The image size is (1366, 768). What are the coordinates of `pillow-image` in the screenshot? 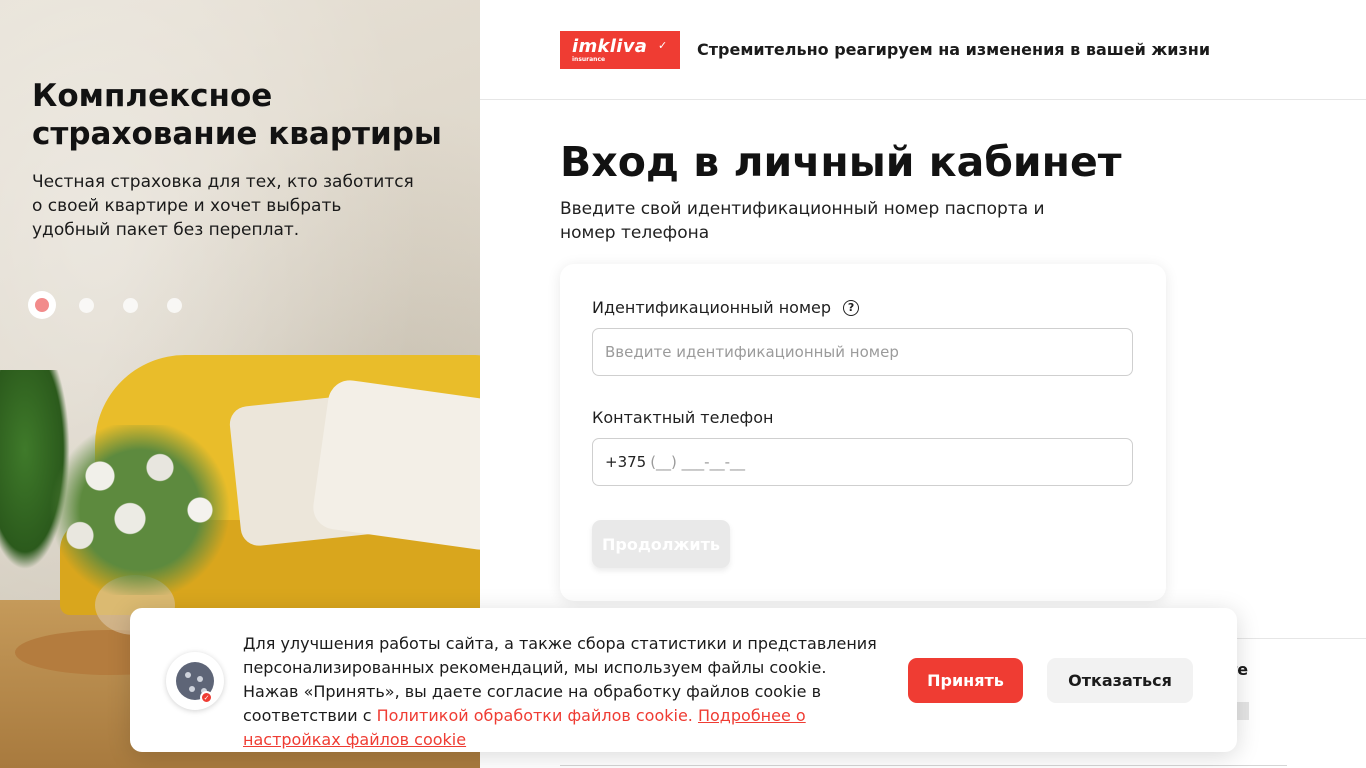 It's located at (395, 465).